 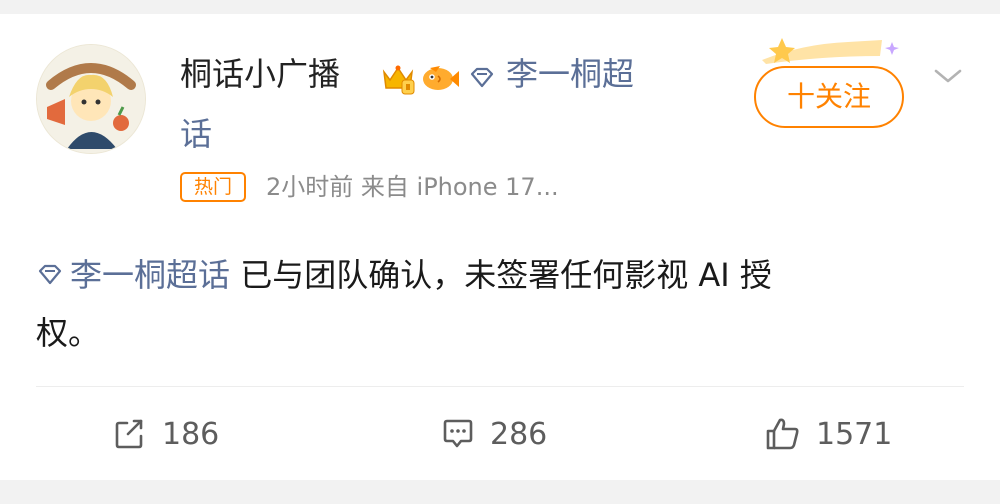 What do you see at coordinates (260, 74) in the screenshot?
I see `username: 桐话小广播` at bounding box center [260, 74].